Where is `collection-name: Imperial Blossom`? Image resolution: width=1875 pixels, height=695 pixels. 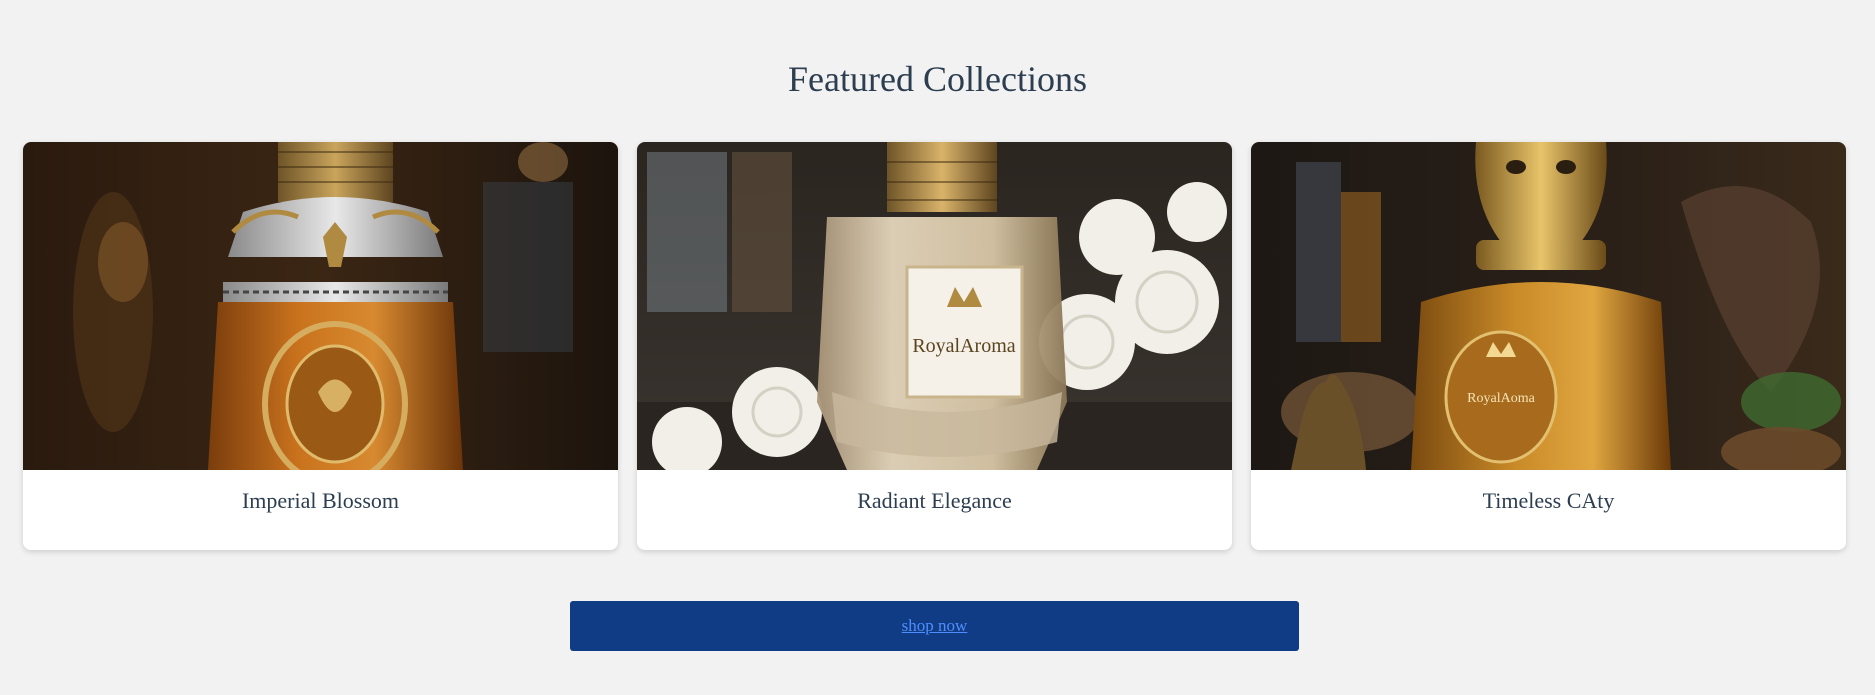
collection-name: Imperial Blossom is located at coordinates (320, 501).